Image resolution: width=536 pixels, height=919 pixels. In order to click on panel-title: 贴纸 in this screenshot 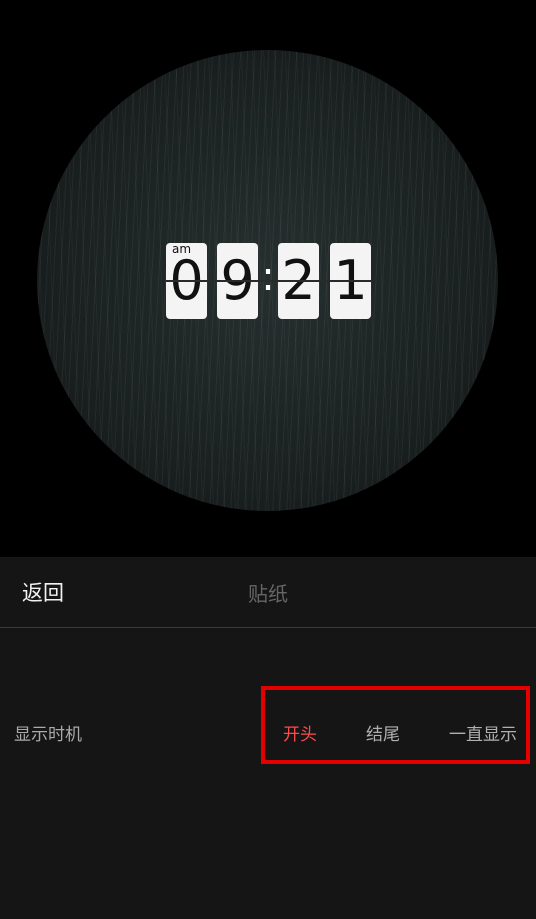, I will do `click(268, 594)`.